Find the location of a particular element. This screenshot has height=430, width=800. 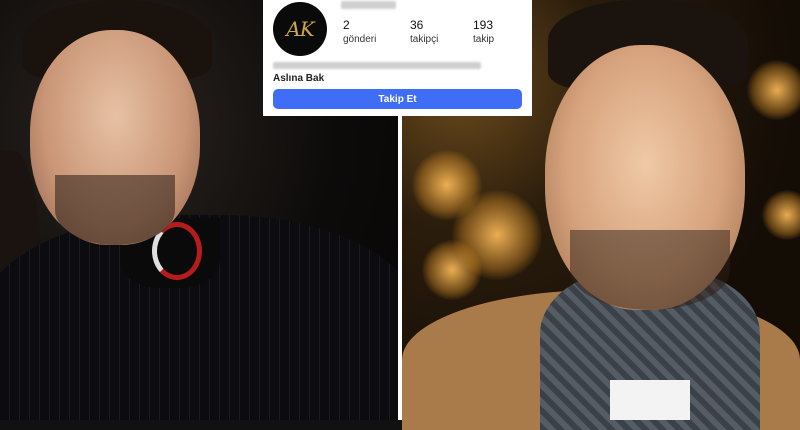

blurred-bio is located at coordinates (377, 65).